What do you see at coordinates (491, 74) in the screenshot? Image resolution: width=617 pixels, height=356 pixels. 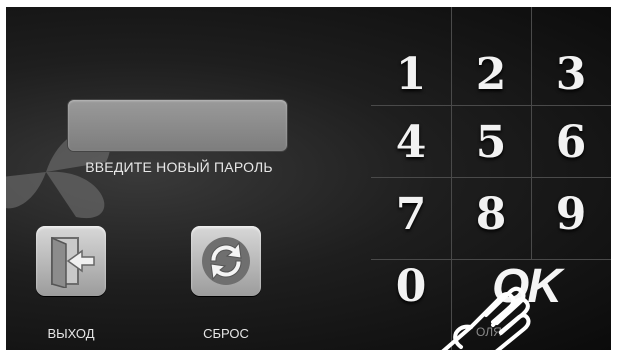 I see `key-2: 2` at bounding box center [491, 74].